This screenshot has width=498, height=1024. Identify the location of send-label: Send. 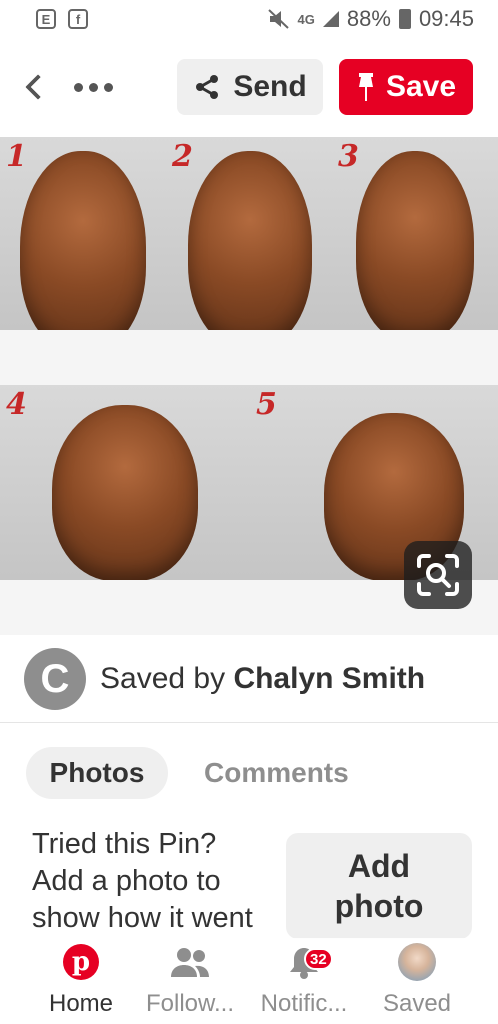
(270, 86).